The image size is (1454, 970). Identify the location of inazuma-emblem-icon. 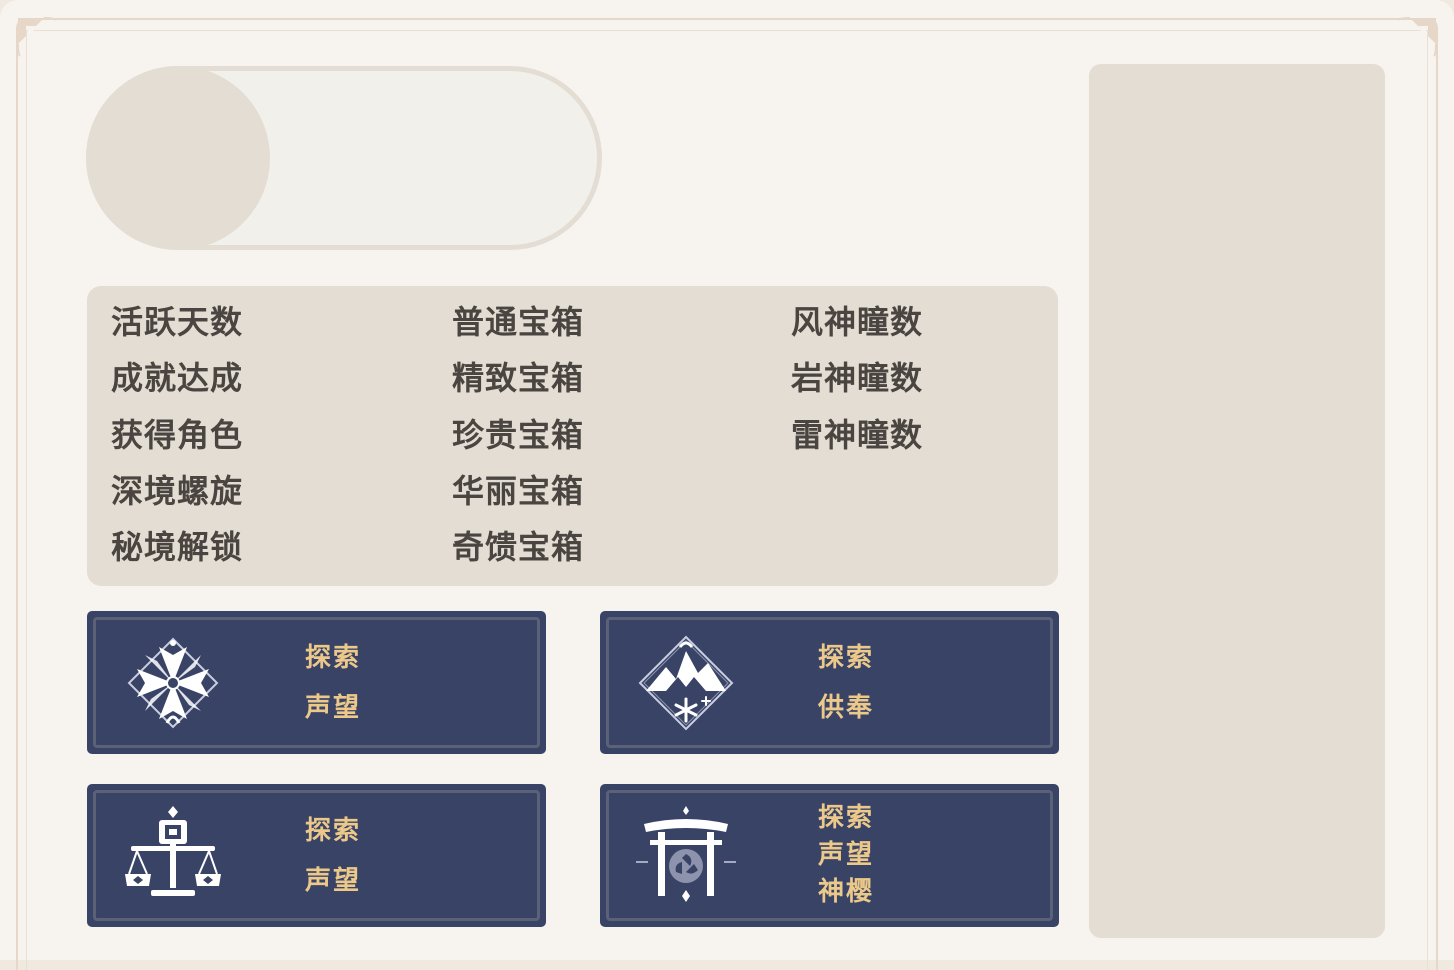
(686, 854).